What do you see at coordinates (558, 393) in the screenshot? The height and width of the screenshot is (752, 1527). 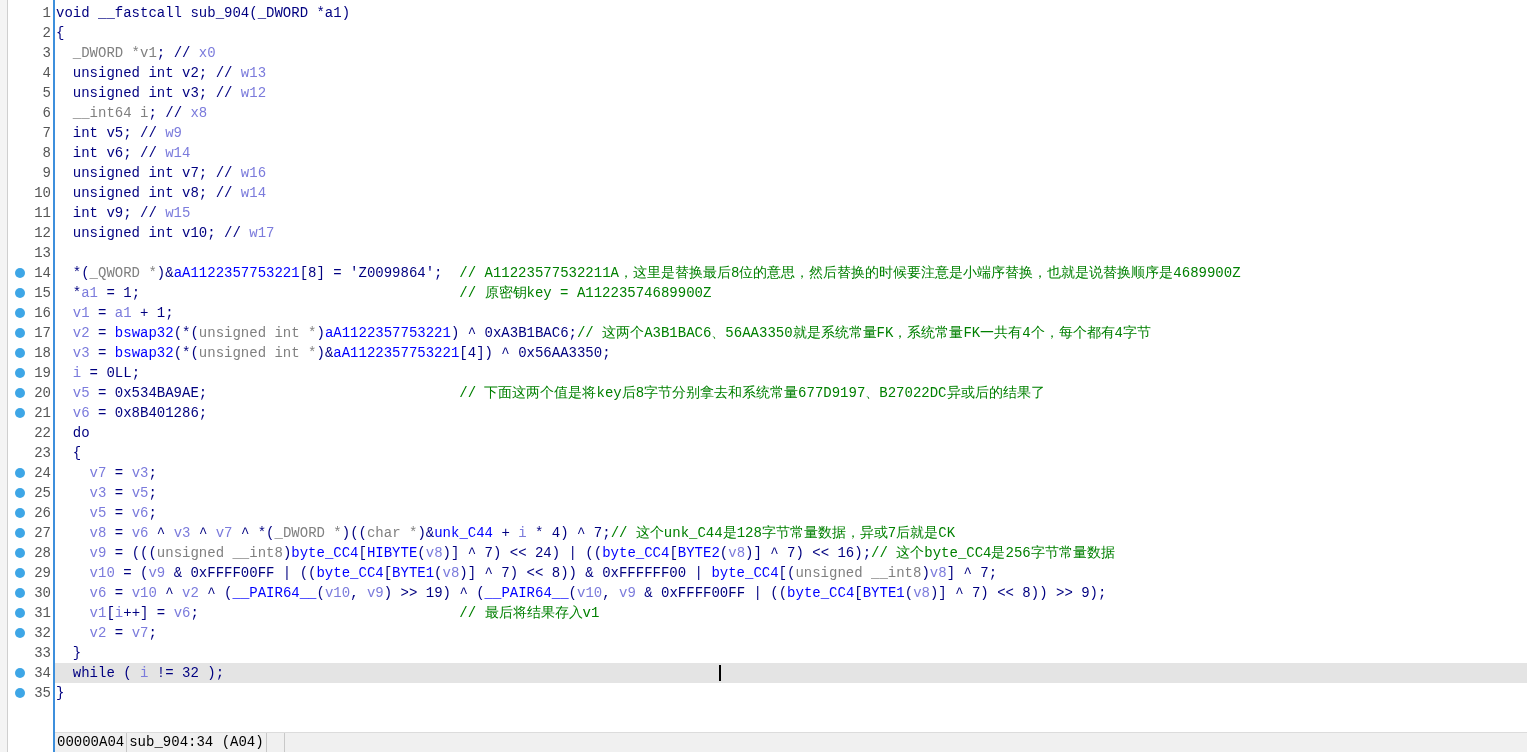 I see `code-line: v5 = 0x534BA9AE; // 下面这两个值是将key后8字节分别拿去和系统常量677D9197、B27022DC异或后的结果了` at bounding box center [558, 393].